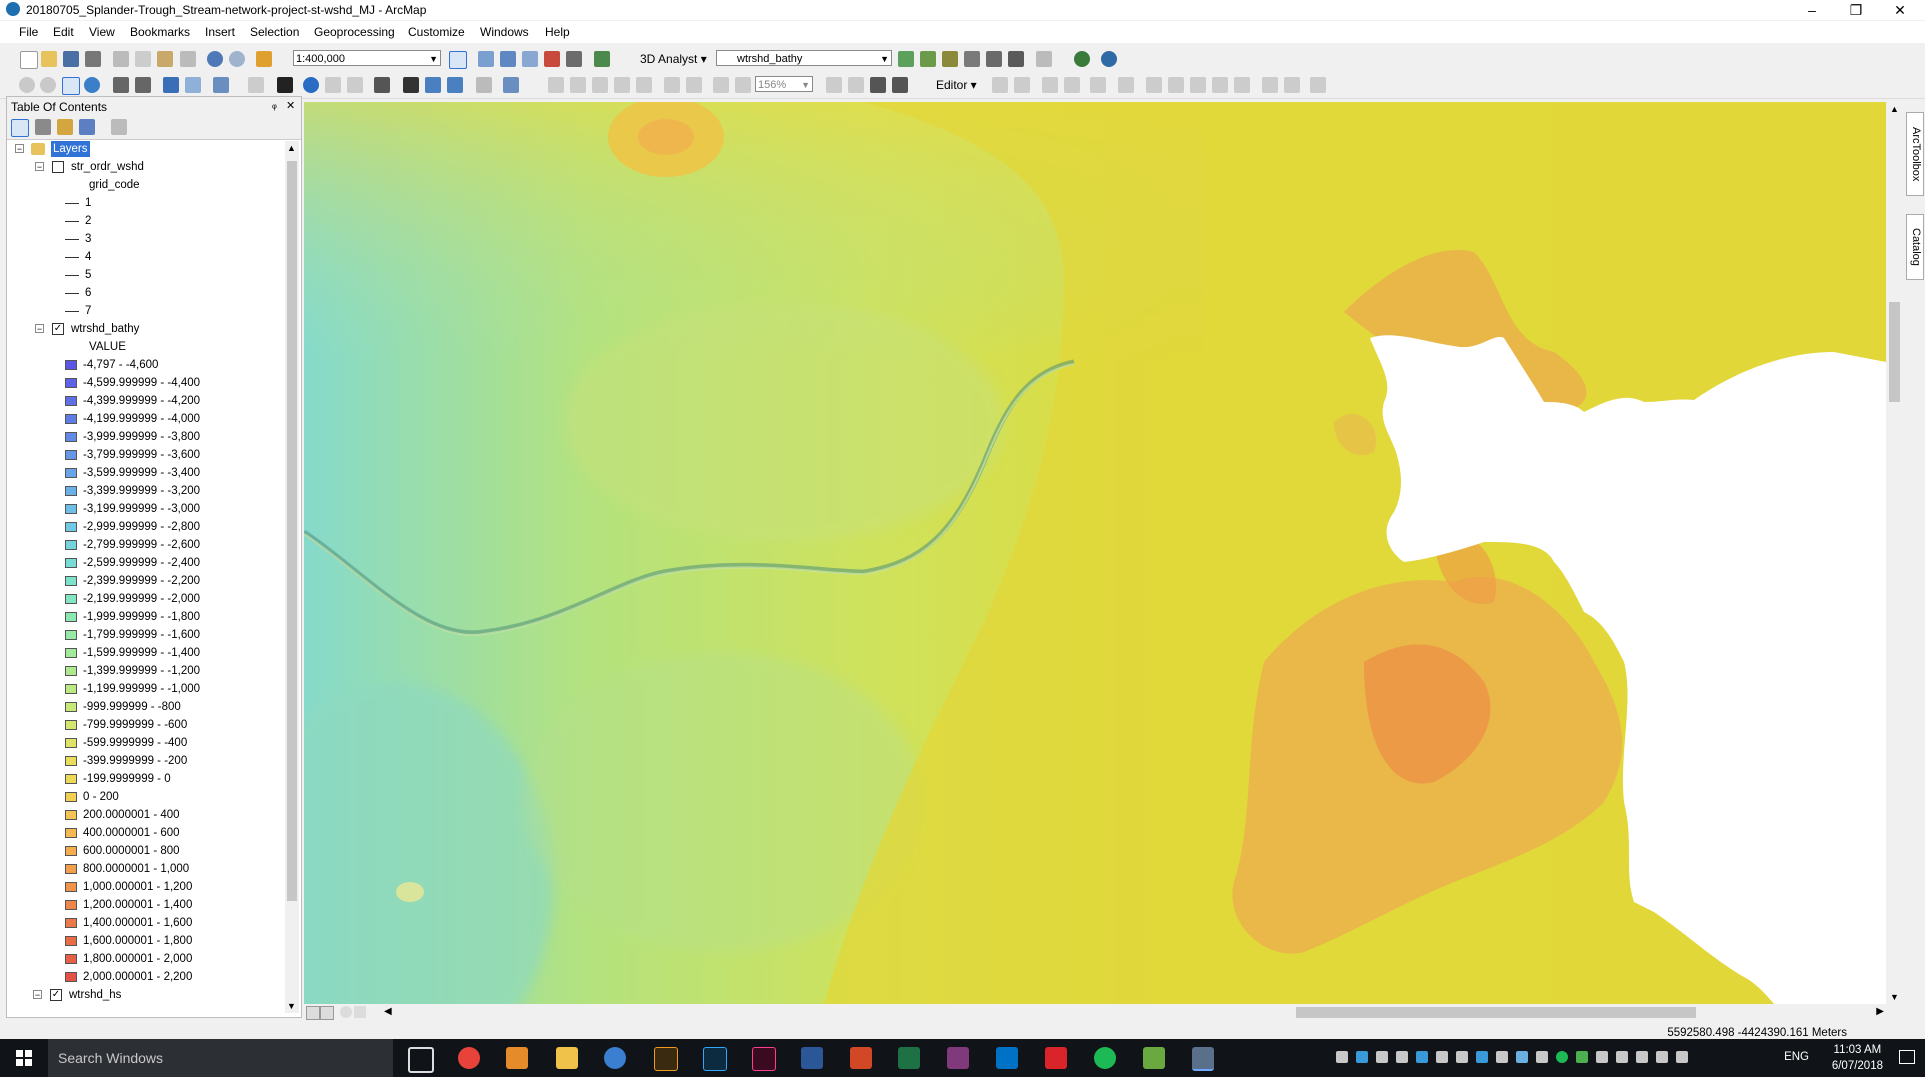 The image size is (1925, 1077). I want to click on hyperlink-icon, so click(333, 85).